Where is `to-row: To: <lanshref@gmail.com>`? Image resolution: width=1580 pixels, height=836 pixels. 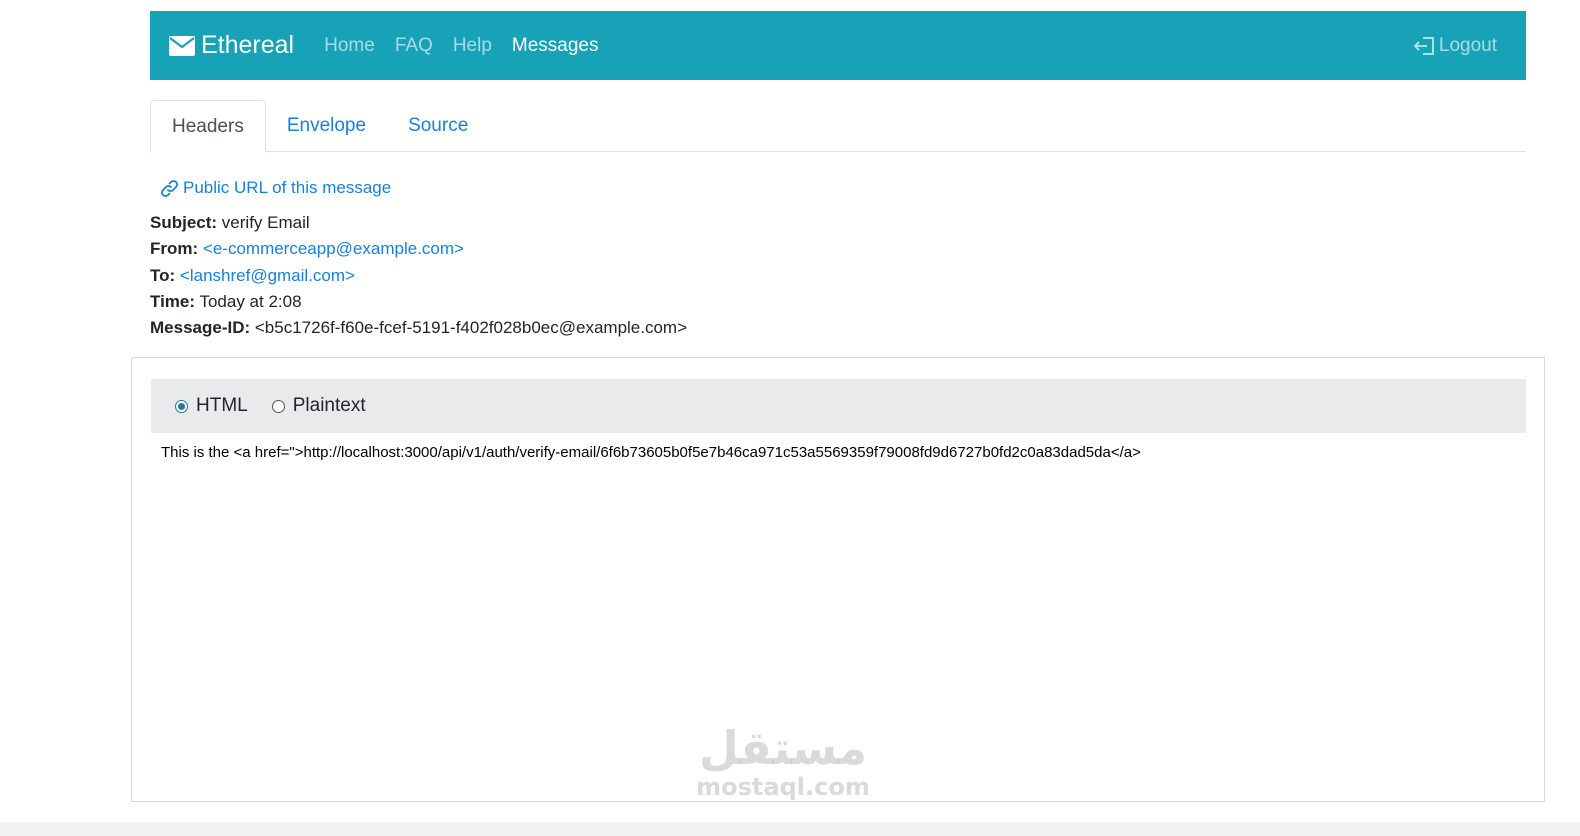 to-row: To: <lanshref@gmail.com> is located at coordinates (418, 276).